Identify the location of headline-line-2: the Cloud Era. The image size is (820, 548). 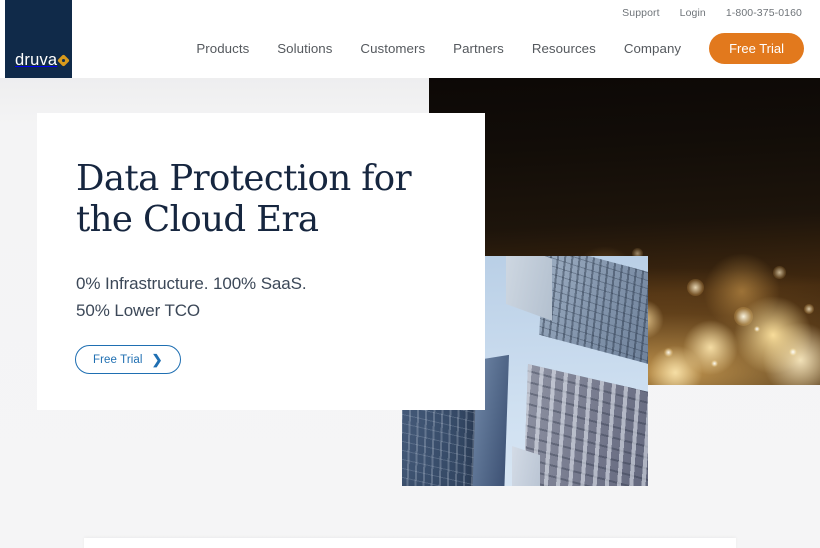
(197, 219).